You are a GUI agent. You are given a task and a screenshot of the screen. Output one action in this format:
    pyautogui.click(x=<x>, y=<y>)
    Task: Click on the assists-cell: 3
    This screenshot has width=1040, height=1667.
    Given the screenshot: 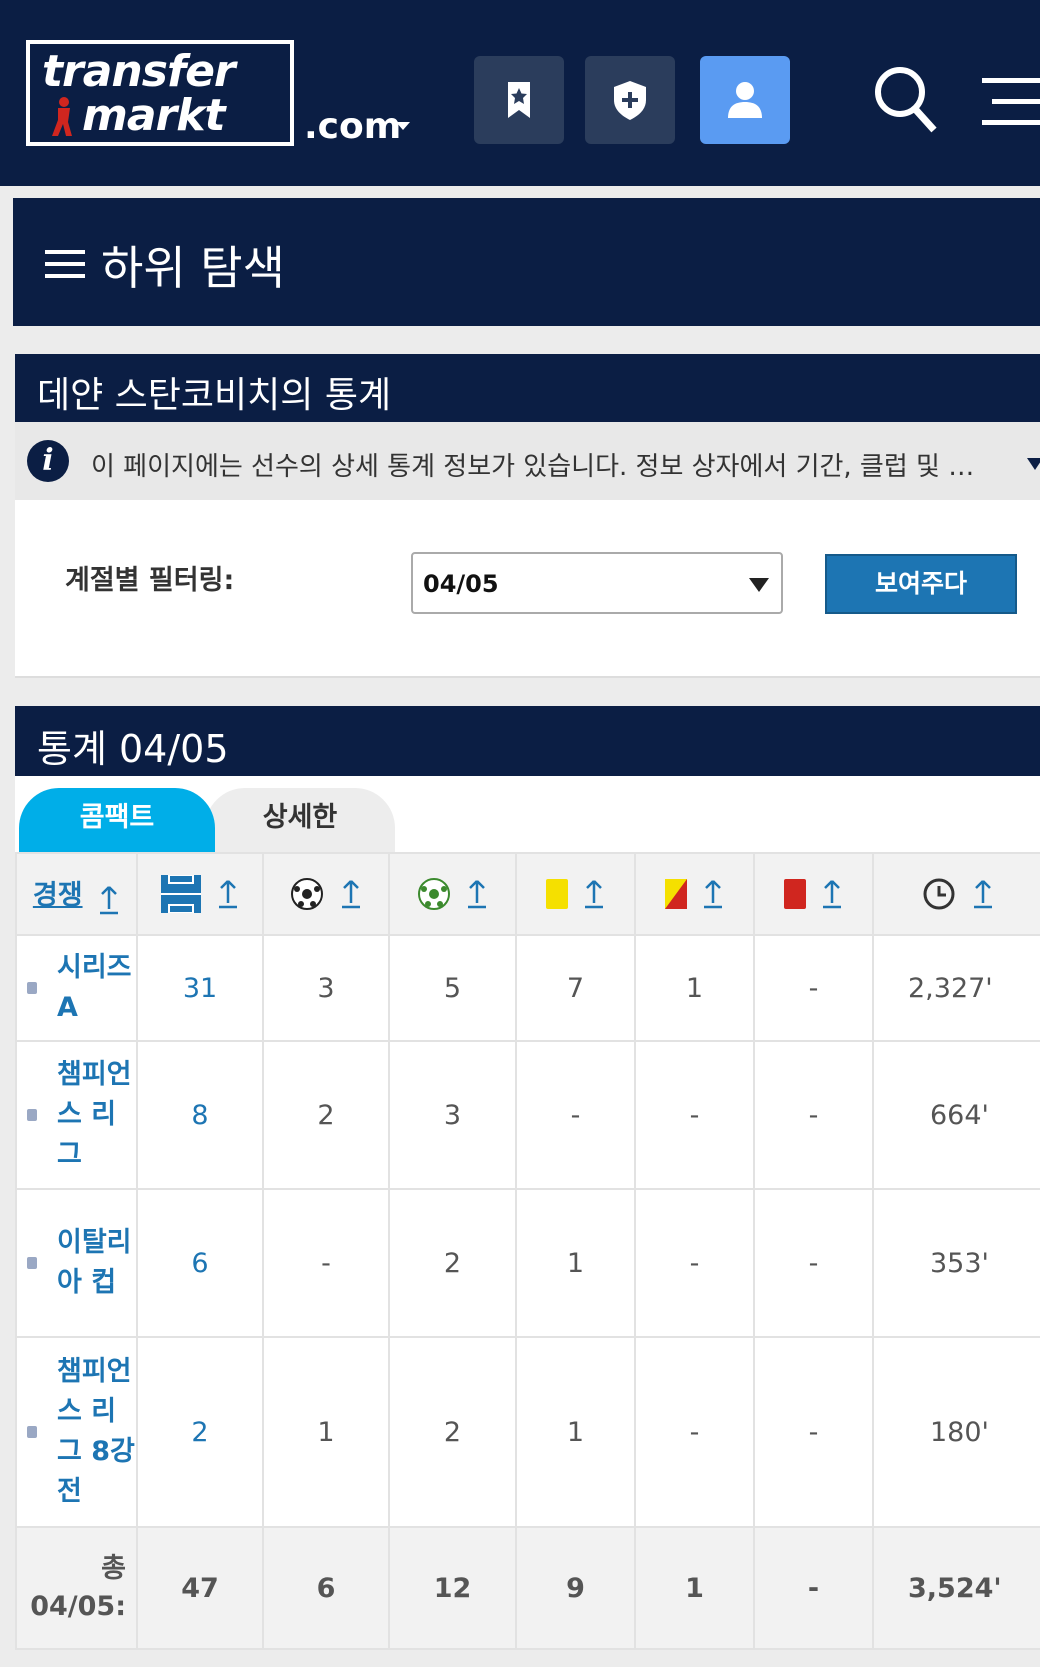 What is the action you would take?
    pyautogui.click(x=452, y=1115)
    